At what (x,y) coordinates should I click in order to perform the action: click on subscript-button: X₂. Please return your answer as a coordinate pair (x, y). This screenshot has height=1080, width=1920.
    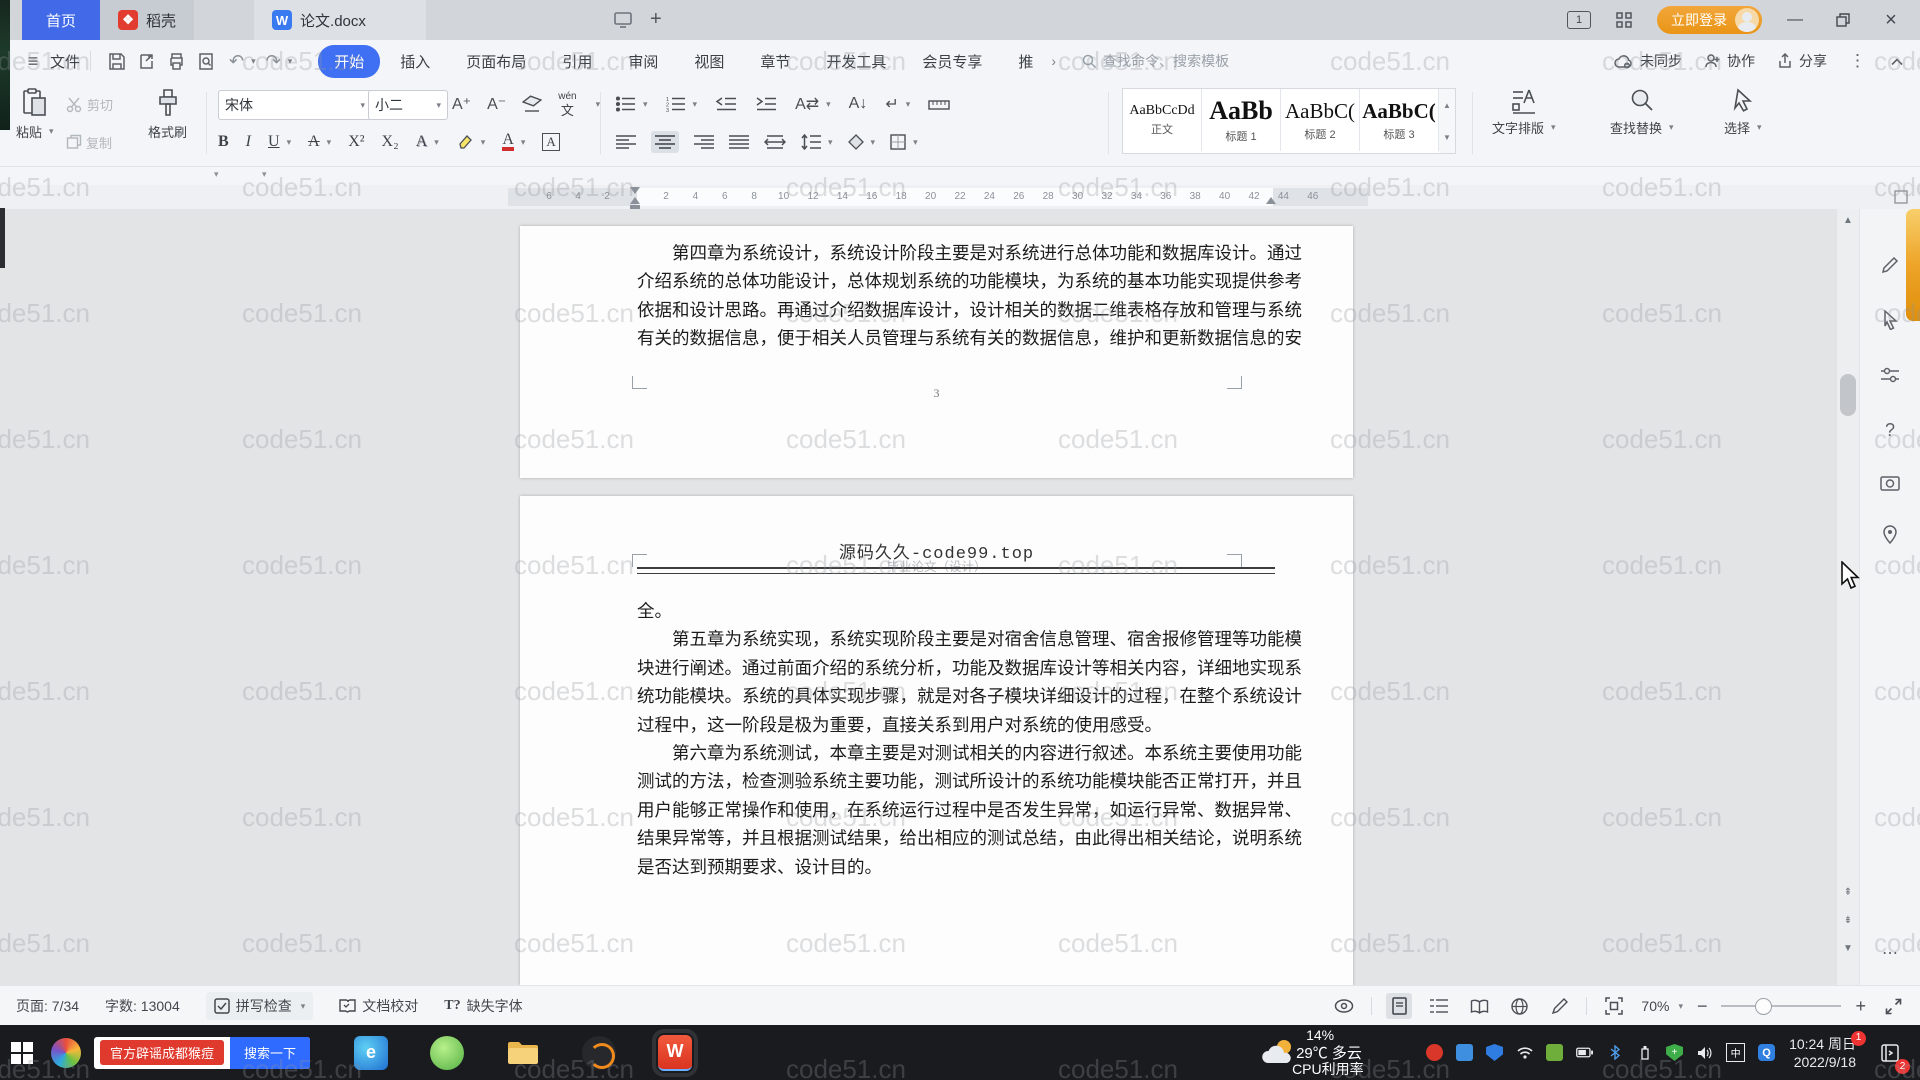
    Looking at the image, I should click on (390, 142).